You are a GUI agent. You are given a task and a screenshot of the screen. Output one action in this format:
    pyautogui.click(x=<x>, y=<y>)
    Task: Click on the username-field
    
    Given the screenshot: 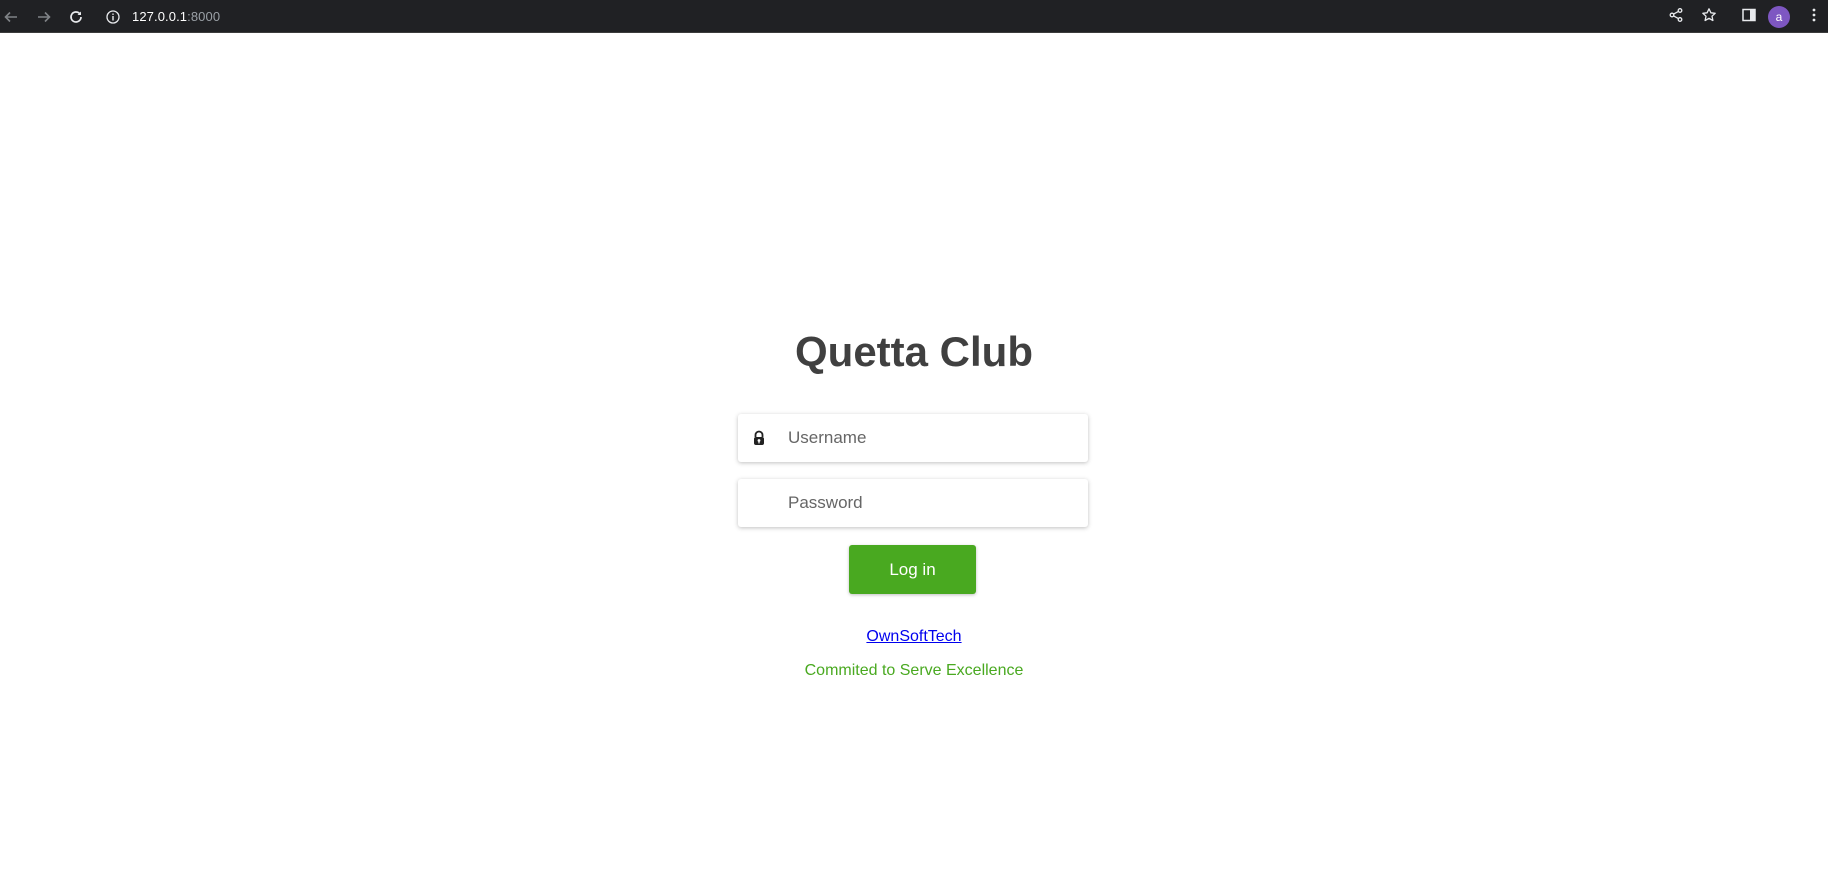 What is the action you would take?
    pyautogui.click(x=913, y=438)
    